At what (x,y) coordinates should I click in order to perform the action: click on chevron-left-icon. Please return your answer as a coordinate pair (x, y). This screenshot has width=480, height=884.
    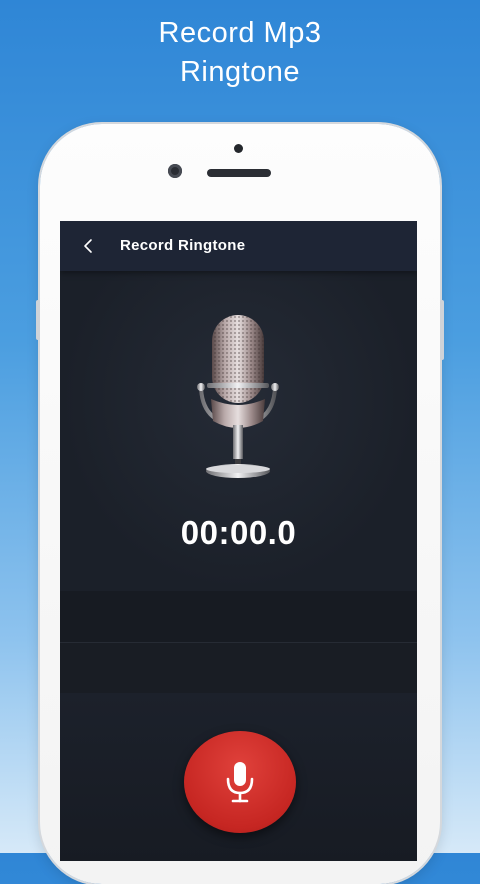
    Looking at the image, I should click on (88, 246).